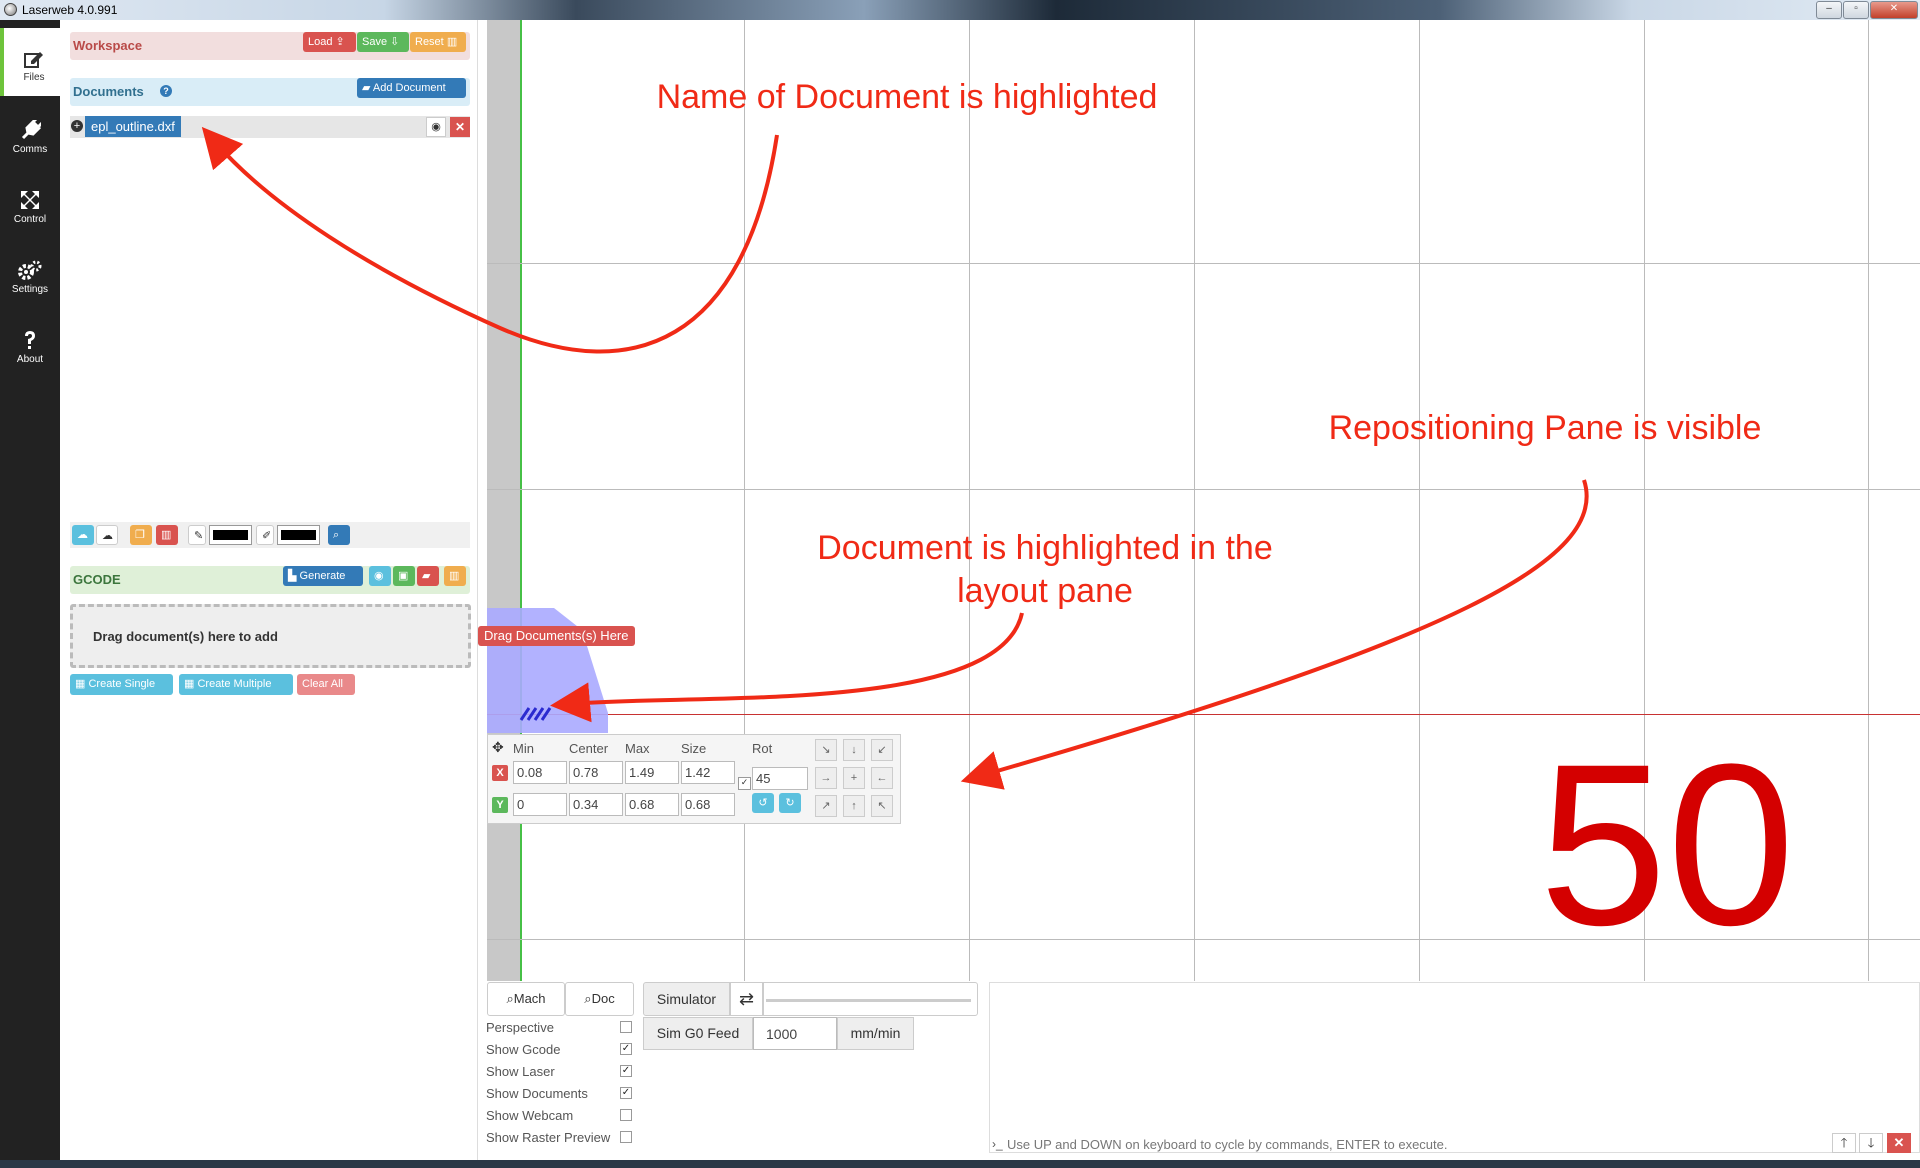  I want to click on view-document-button: ⌕Doc, so click(599, 999).